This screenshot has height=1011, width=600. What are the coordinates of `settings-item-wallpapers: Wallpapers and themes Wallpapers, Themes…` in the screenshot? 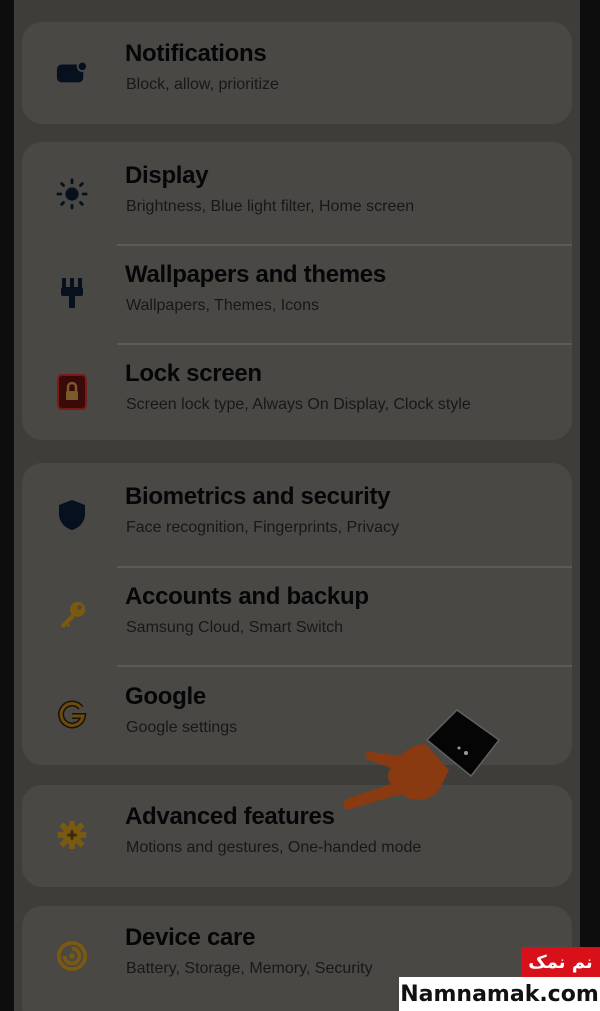 It's located at (297, 293).